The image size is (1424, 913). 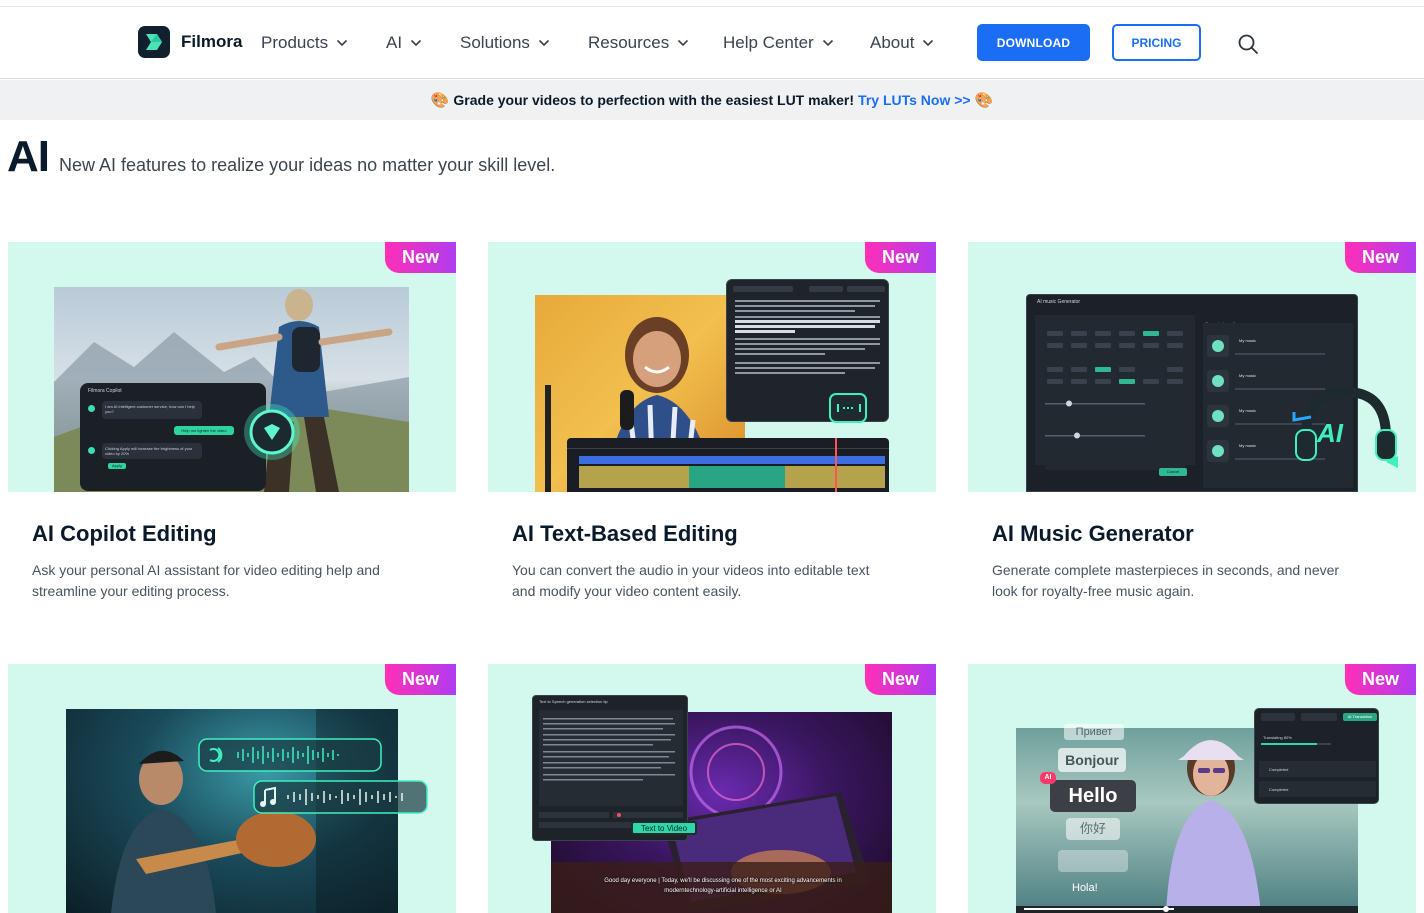 What do you see at coordinates (1192, 367) in the screenshot?
I see `card-image: AI music Generator Generated results` at bounding box center [1192, 367].